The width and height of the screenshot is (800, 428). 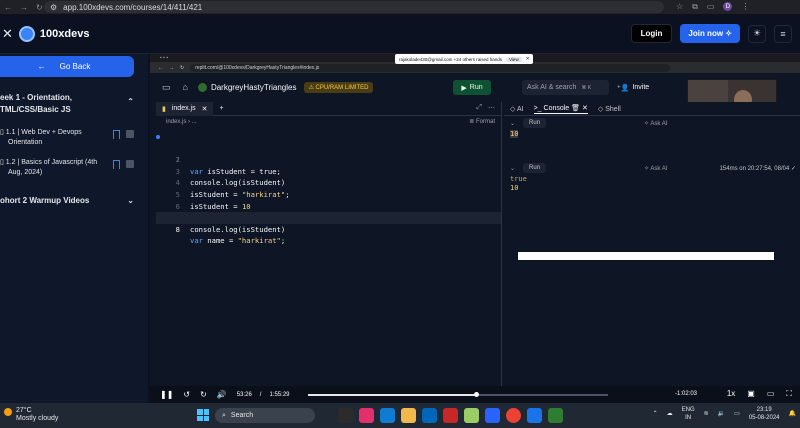 I want to click on close-icon: ✕, so click(x=7, y=34).